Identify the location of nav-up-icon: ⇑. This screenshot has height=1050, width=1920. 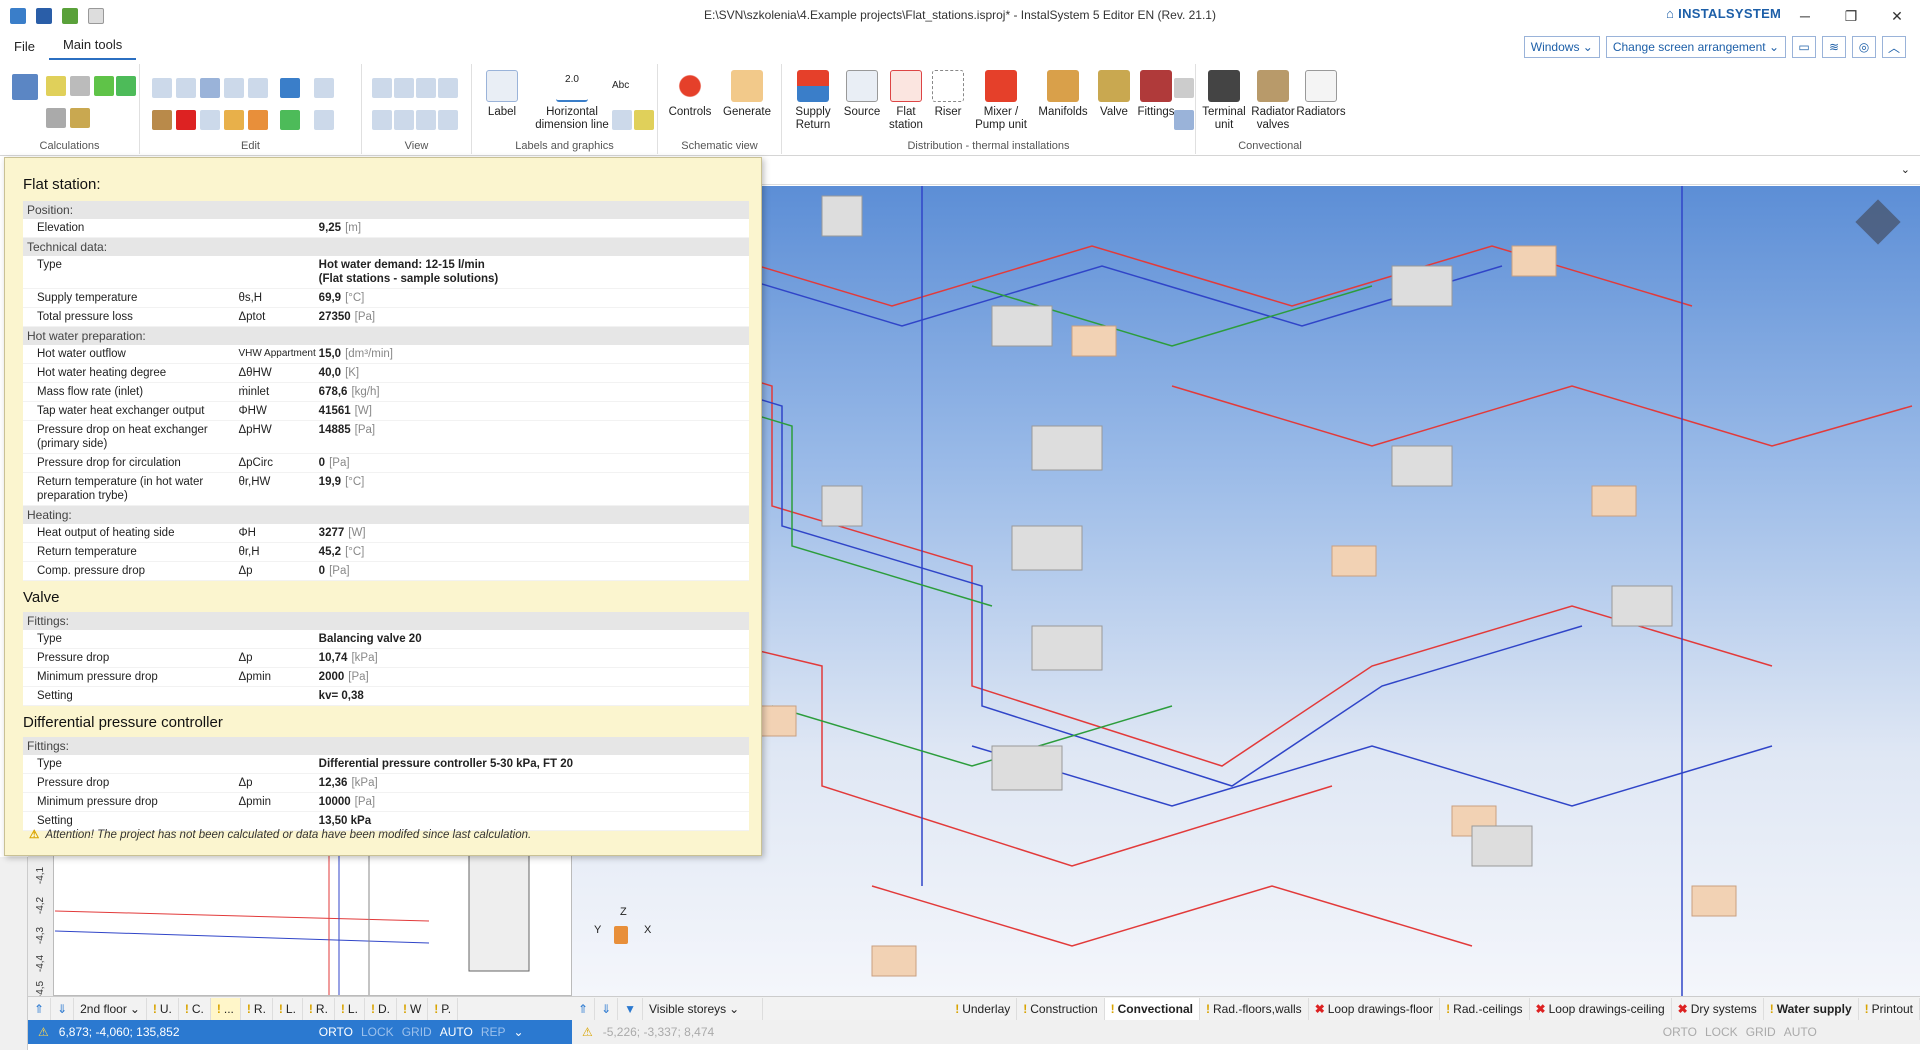
(40, 1008).